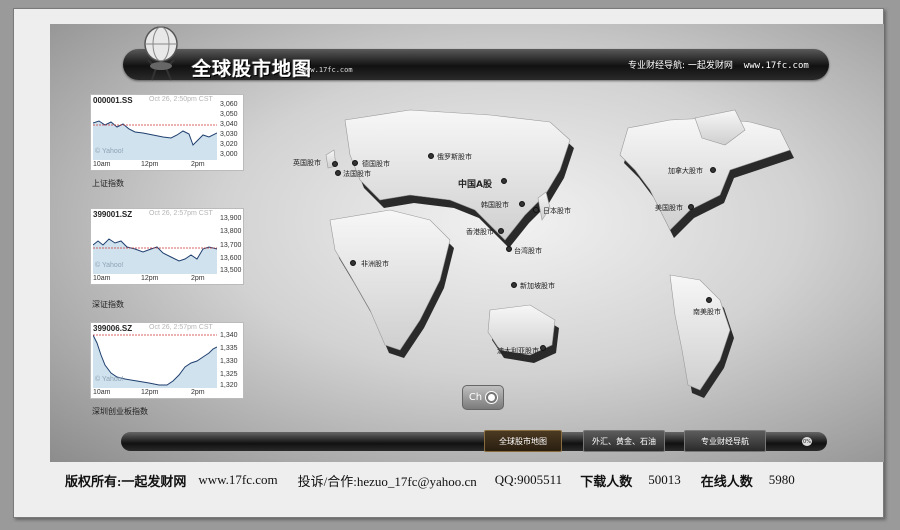  Describe the element at coordinates (229, 154) in the screenshot. I see `y-tick: 3,000` at that location.